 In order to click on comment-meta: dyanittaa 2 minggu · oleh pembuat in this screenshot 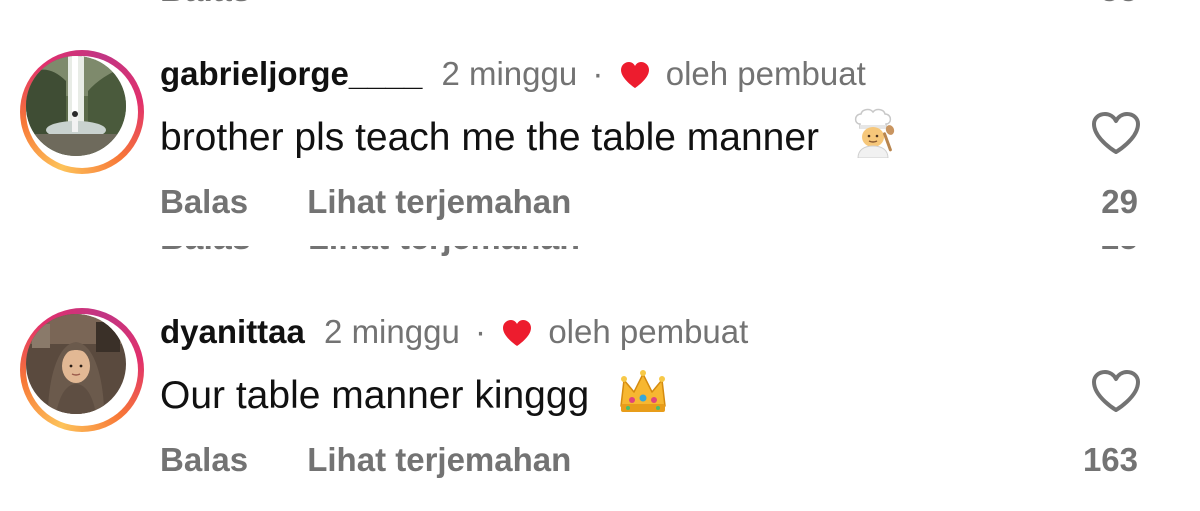, I will do `click(454, 332)`.